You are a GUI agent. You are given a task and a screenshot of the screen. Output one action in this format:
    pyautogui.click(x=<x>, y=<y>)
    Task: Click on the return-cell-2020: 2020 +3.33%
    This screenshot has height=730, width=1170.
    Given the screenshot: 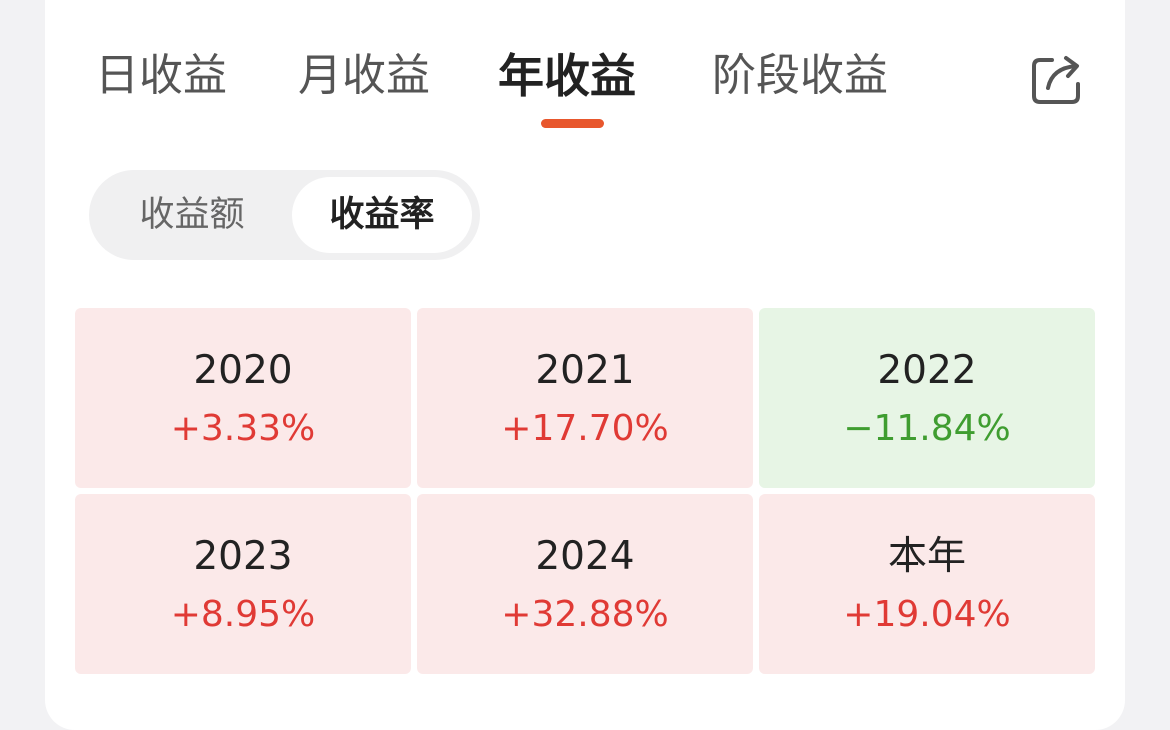 What is the action you would take?
    pyautogui.click(x=243, y=398)
    